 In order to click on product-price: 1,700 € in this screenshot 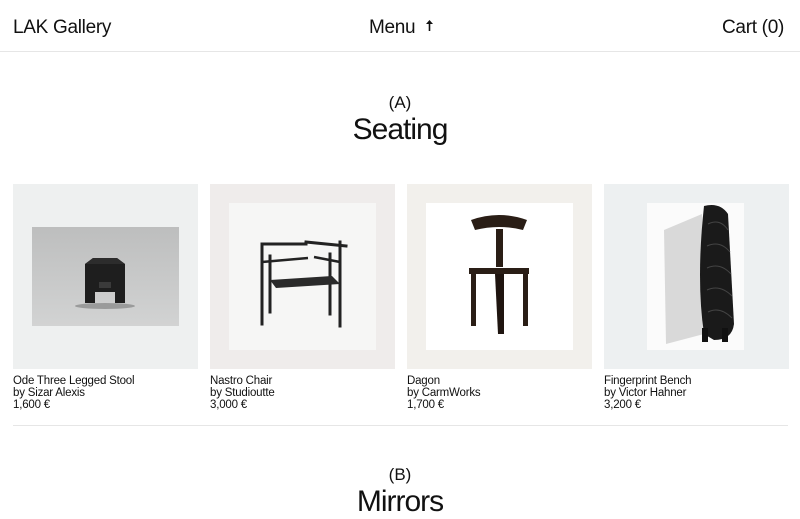, I will do `click(425, 405)`.